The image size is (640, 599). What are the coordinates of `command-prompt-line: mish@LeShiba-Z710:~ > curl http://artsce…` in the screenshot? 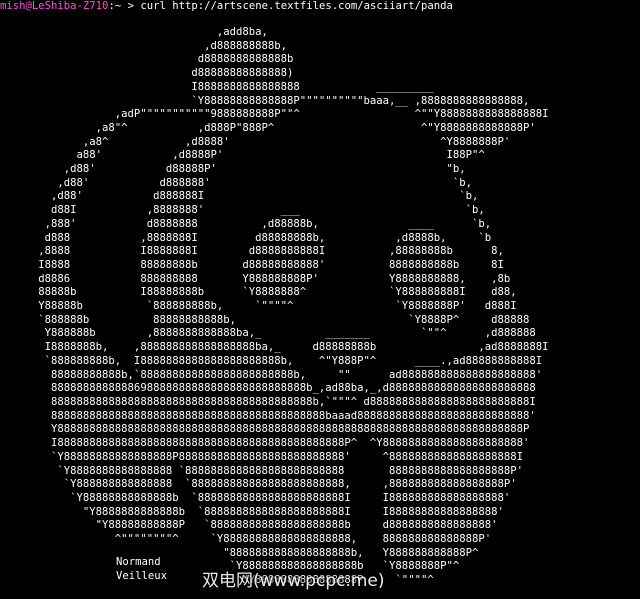 It's located at (226, 6).